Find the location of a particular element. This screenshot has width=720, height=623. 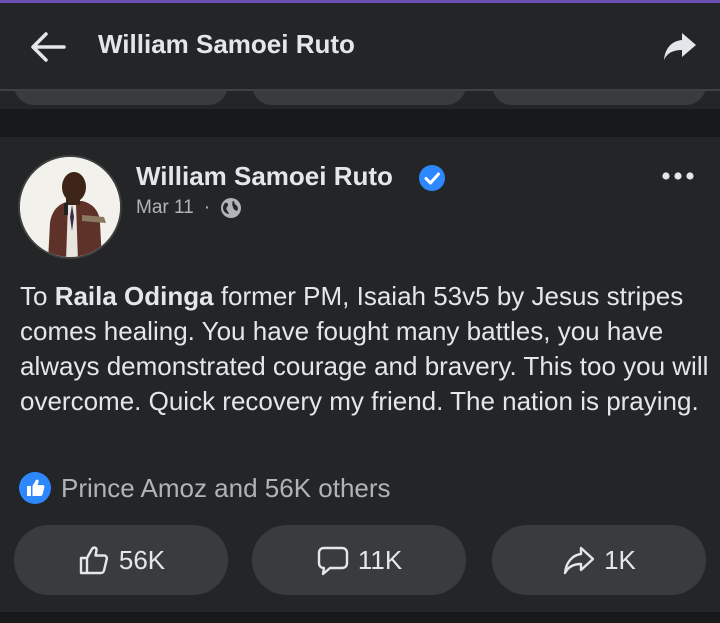

share-icon is located at coordinates (680, 46).